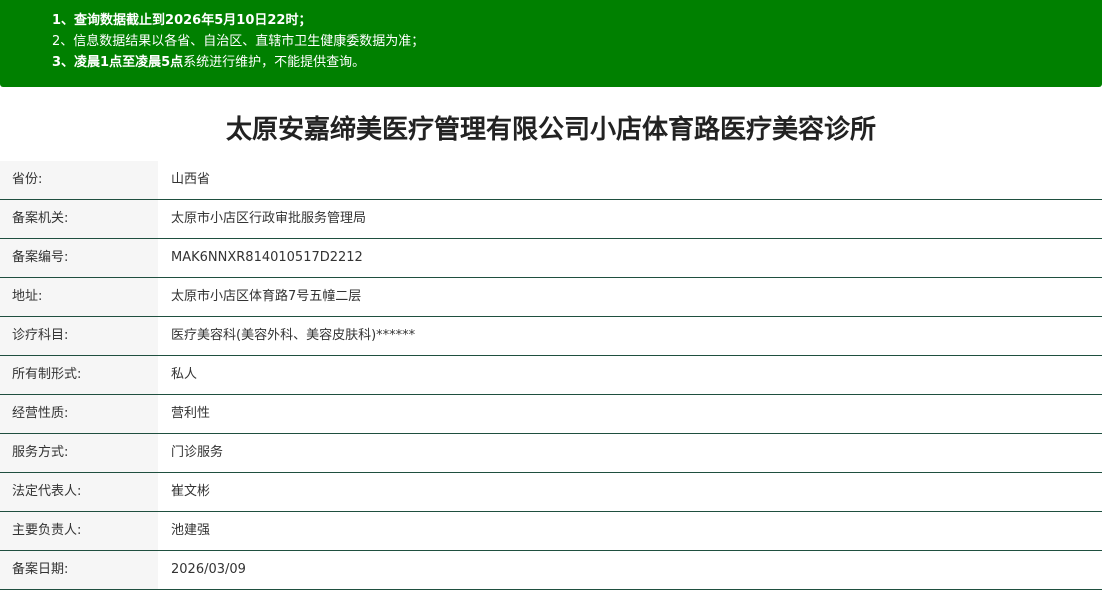 The image size is (1102, 593). What do you see at coordinates (267, 257) in the screenshot?
I see `row-value: MAK6NNXR814010517D2212` at bounding box center [267, 257].